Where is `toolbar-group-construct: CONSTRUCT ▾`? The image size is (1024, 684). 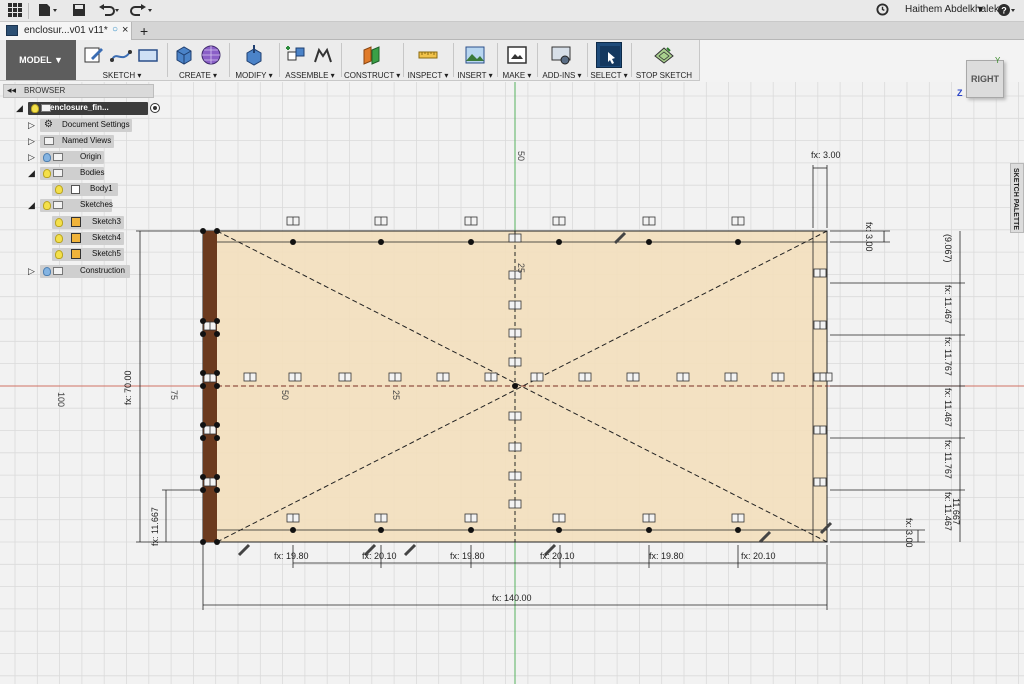
toolbar-group-construct: CONSTRUCT ▾ is located at coordinates (372, 60).